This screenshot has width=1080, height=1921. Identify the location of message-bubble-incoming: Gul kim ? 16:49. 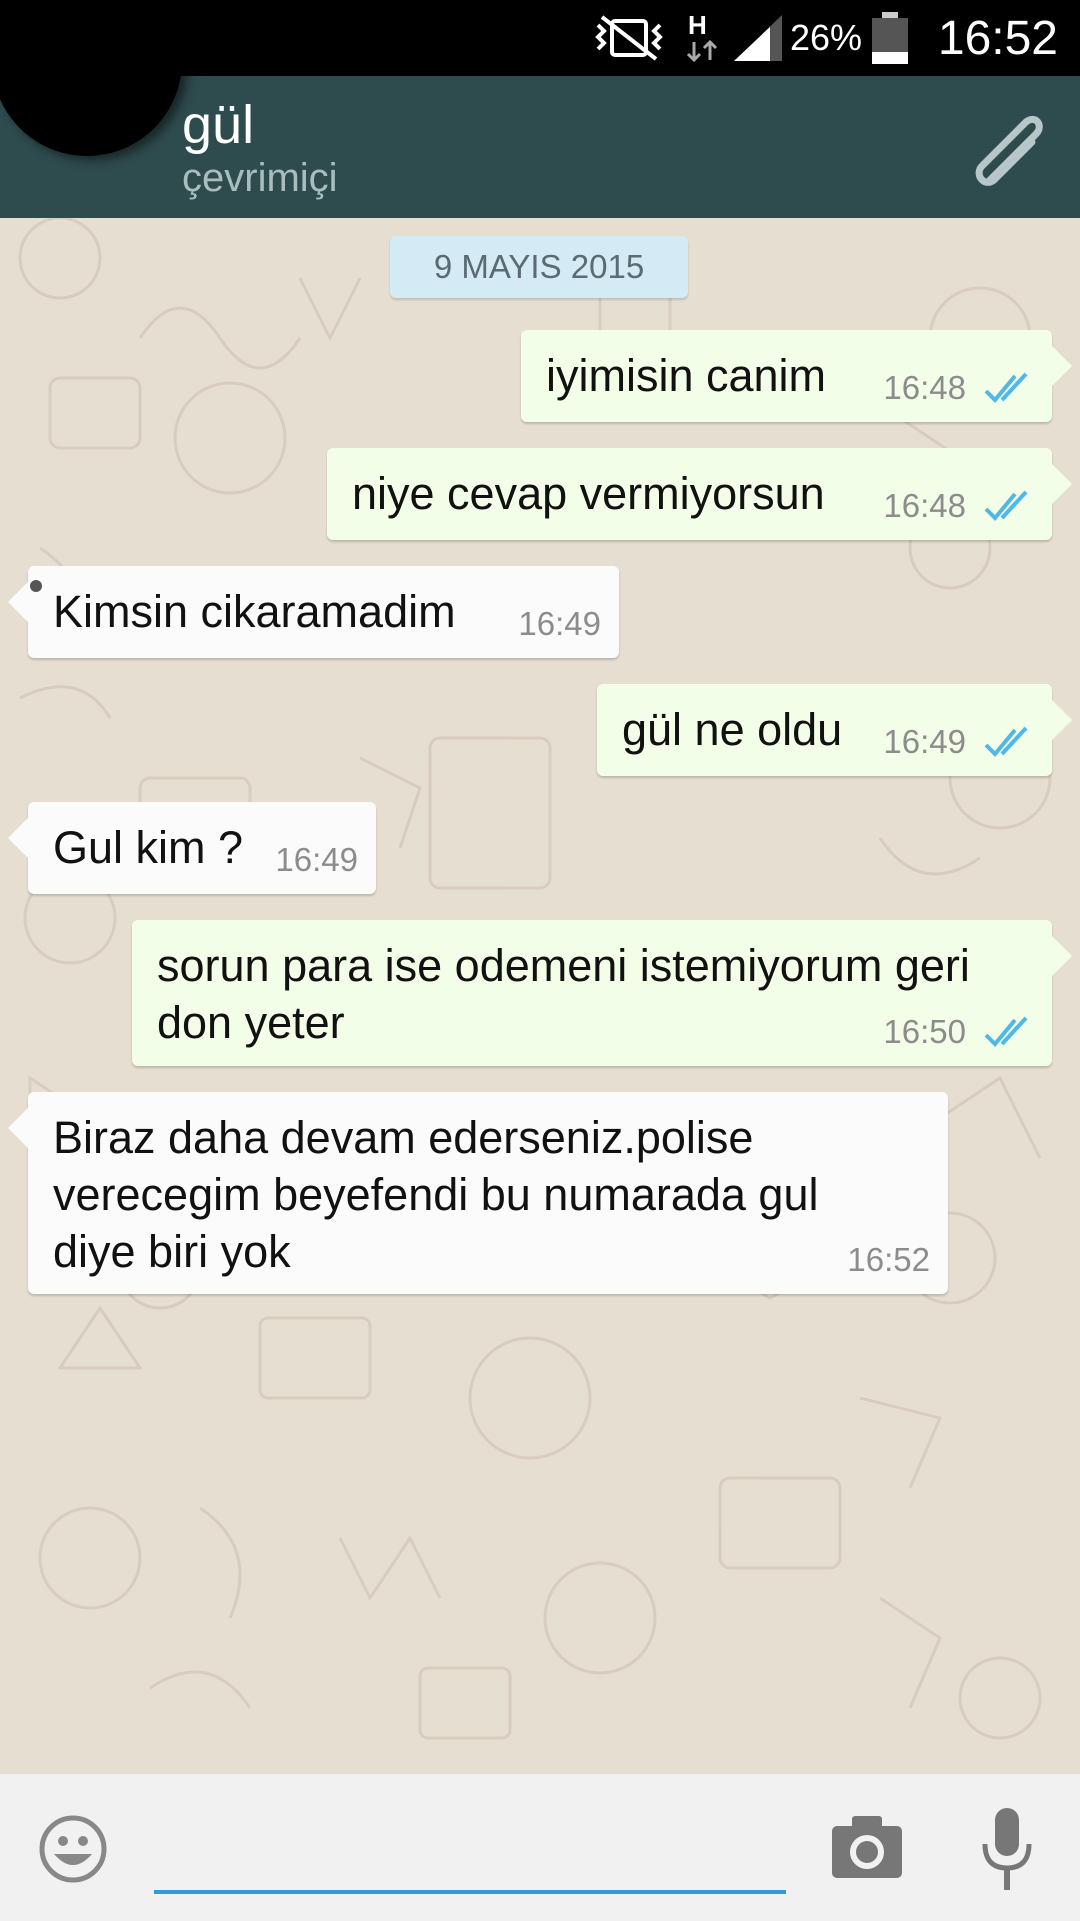
(192, 848).